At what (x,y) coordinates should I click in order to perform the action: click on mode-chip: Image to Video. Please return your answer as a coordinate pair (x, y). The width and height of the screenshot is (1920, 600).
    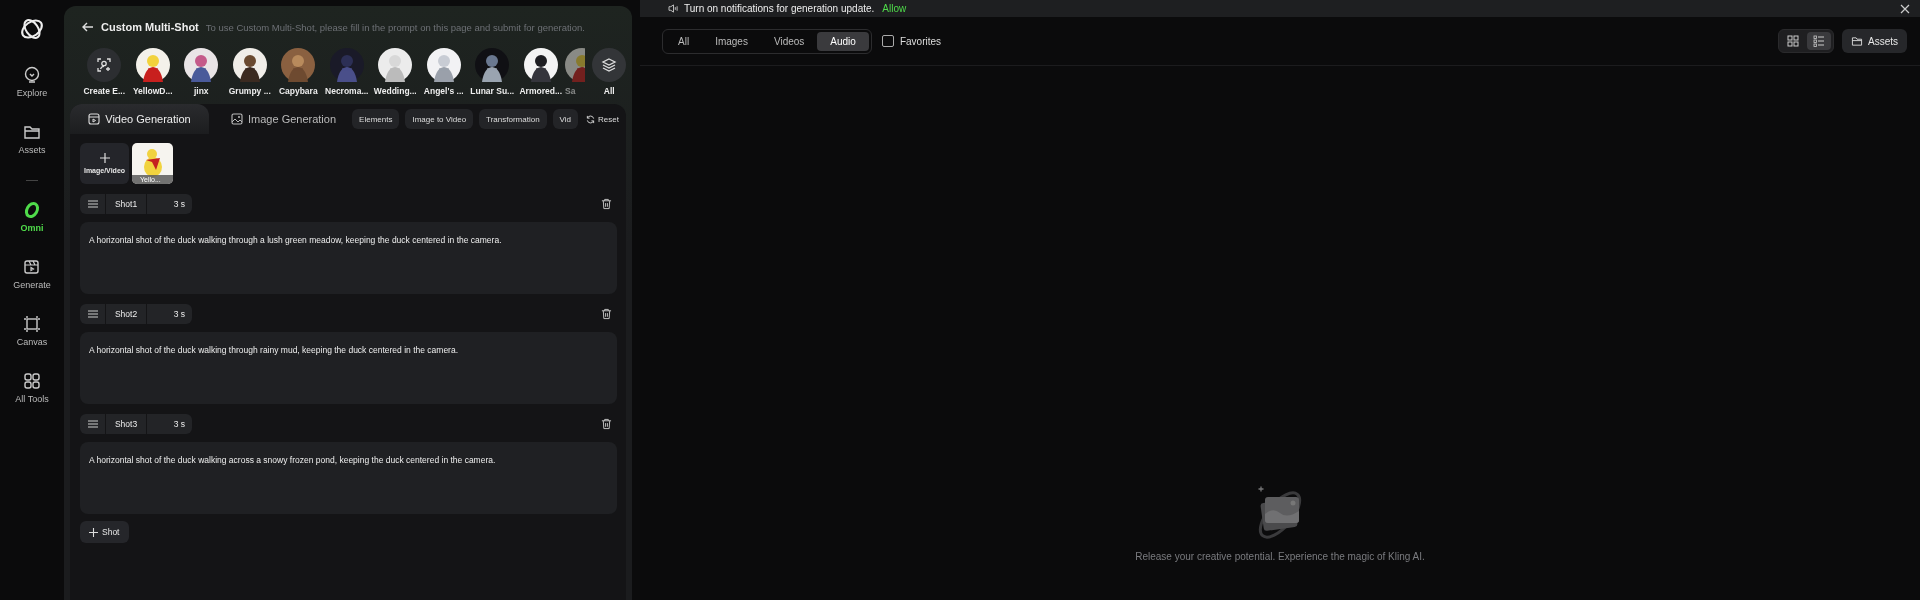
    Looking at the image, I should click on (439, 119).